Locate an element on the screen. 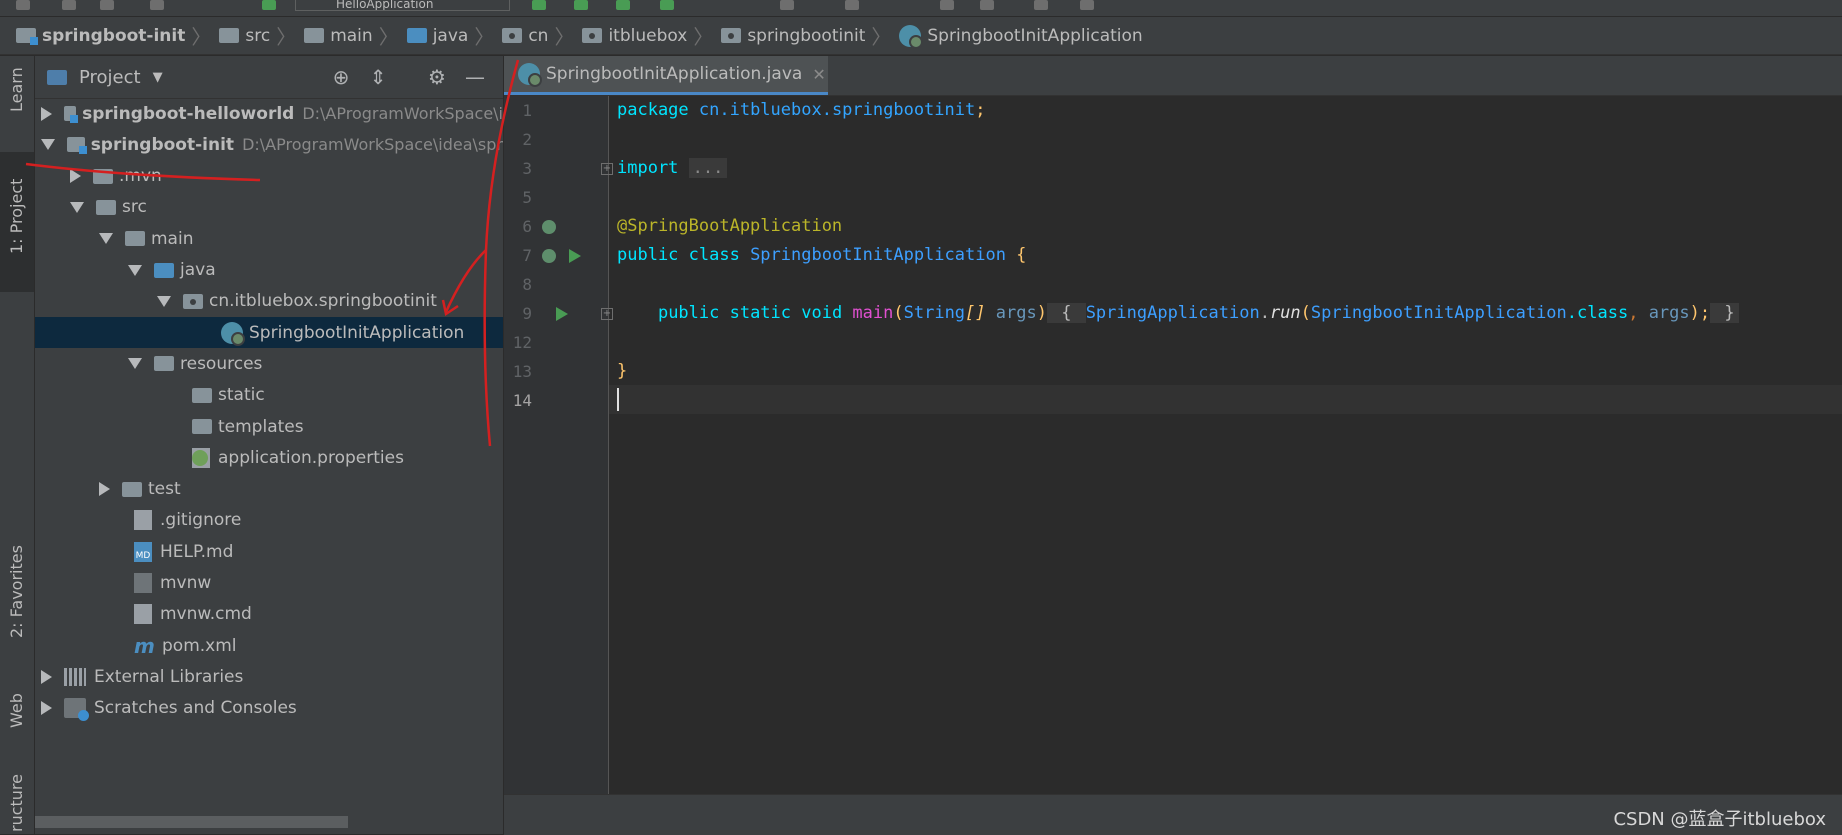 This screenshot has height=835, width=1842. tab-project: 1: Project is located at coordinates (17, 222).